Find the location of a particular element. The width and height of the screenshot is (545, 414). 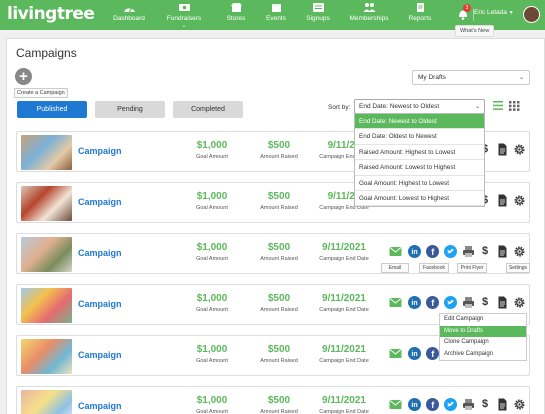

print-flyer-tooltip: Print Flyer is located at coordinates (472, 268).